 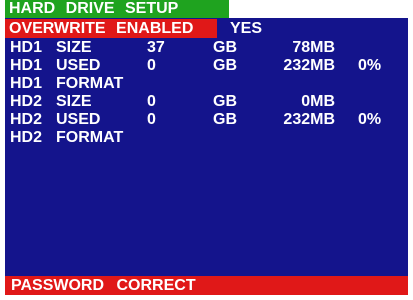 What do you see at coordinates (246, 28) in the screenshot?
I see `overwrite-value: YES` at bounding box center [246, 28].